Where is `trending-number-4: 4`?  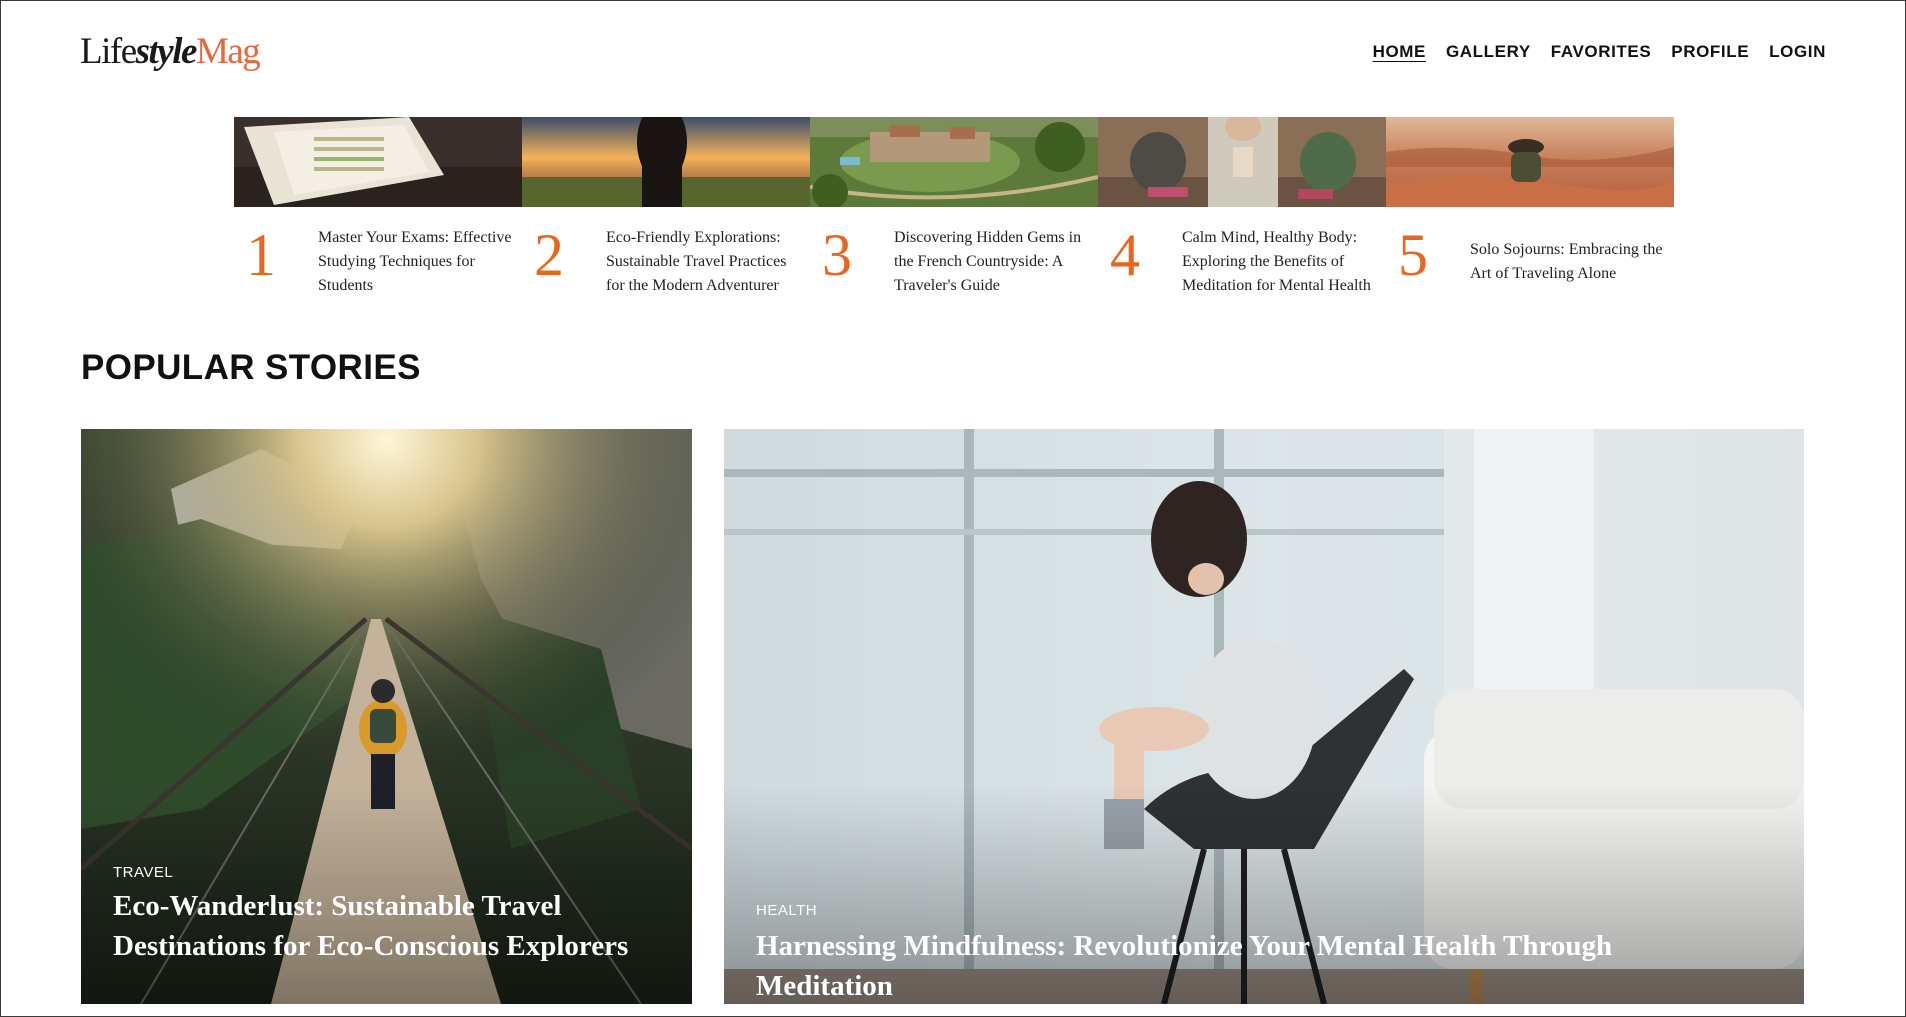
trending-number-4: 4 is located at coordinates (1125, 255).